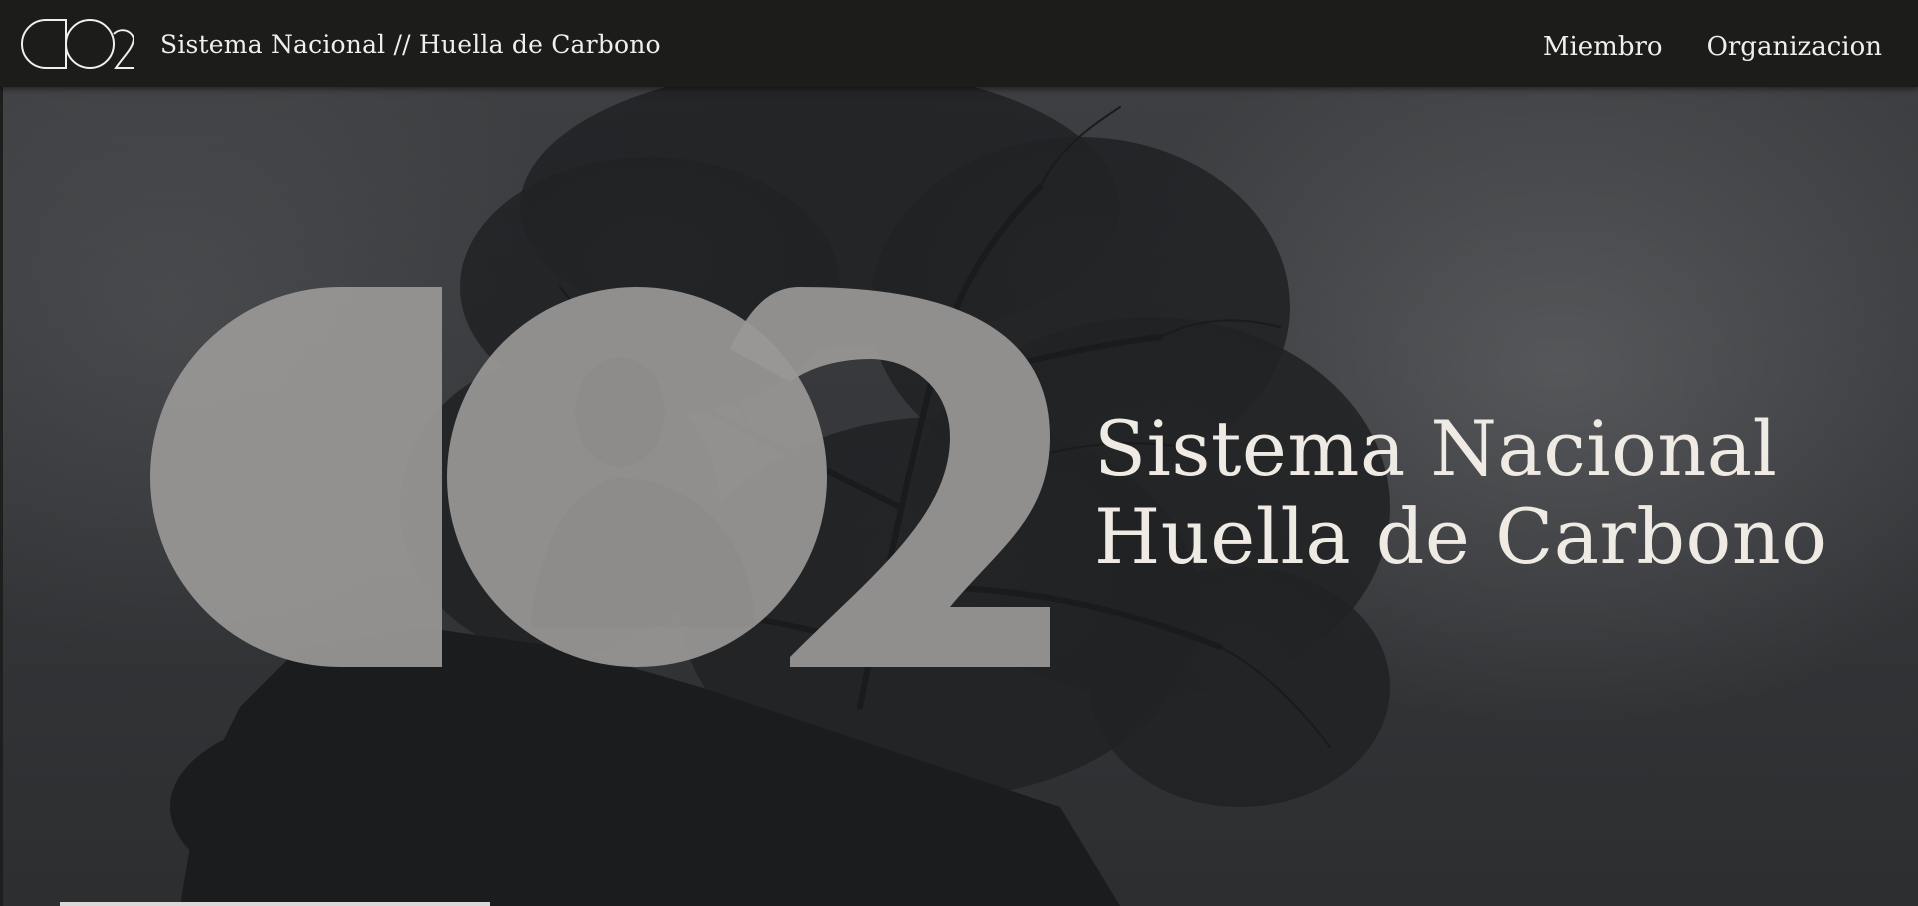  What do you see at coordinates (1436, 448) in the screenshot?
I see `hero-title-line-1: Sistema Nacional` at bounding box center [1436, 448].